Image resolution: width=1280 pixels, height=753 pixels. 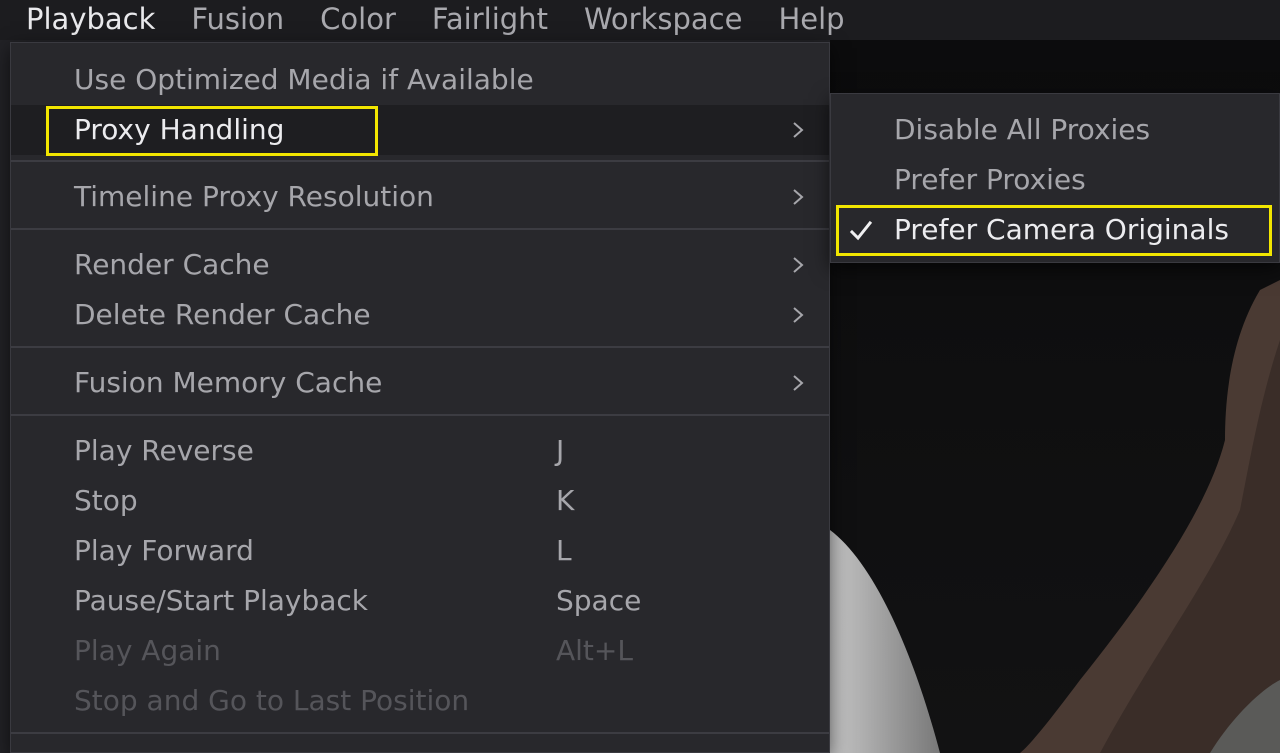 I want to click on menu-item-label: Stop and Go to Last Position, so click(x=272, y=700).